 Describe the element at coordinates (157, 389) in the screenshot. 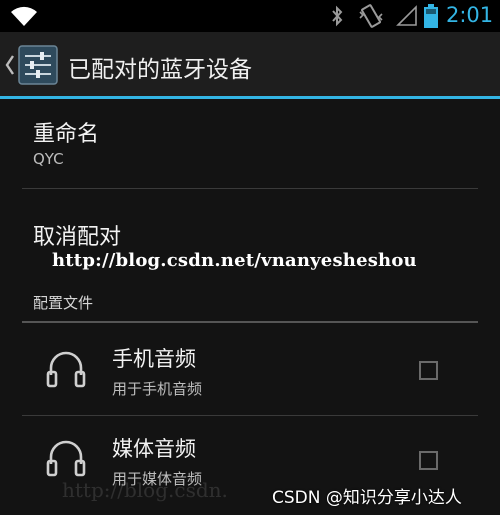

I see `profile-description: 用于手机音频` at that location.